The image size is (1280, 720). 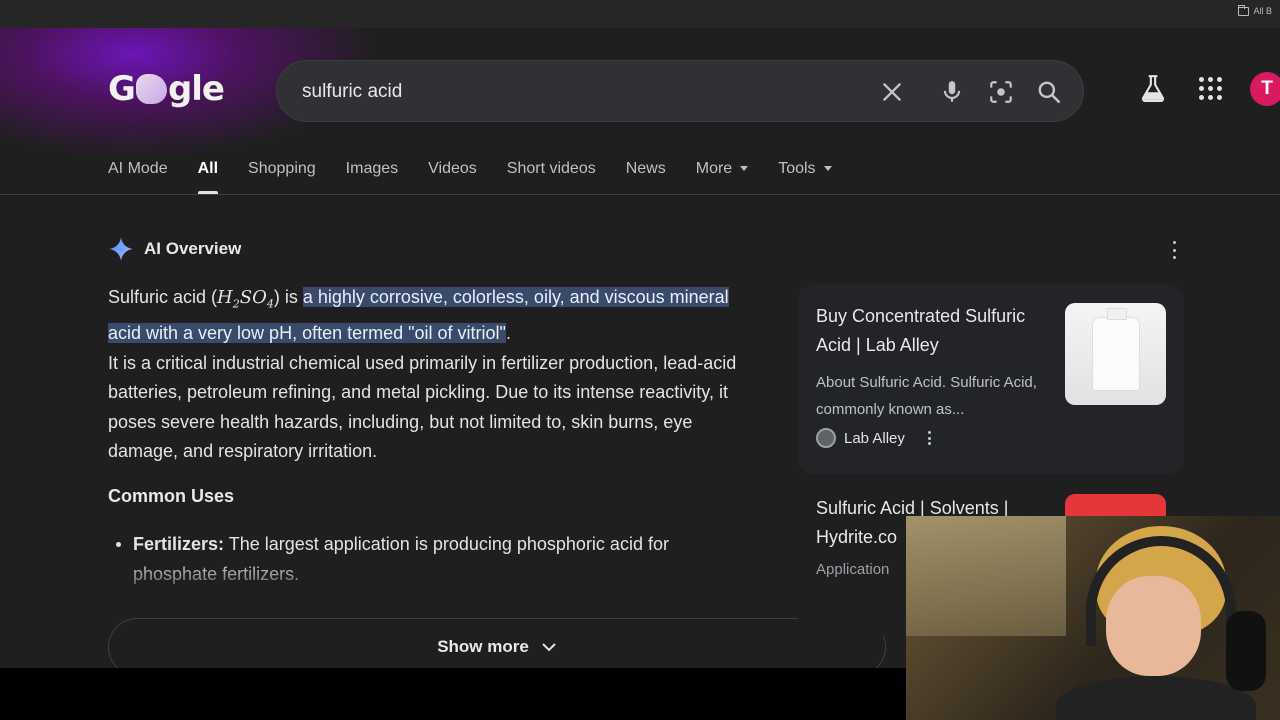 I want to click on common-uses-heading: Common Uses, so click(x=171, y=496).